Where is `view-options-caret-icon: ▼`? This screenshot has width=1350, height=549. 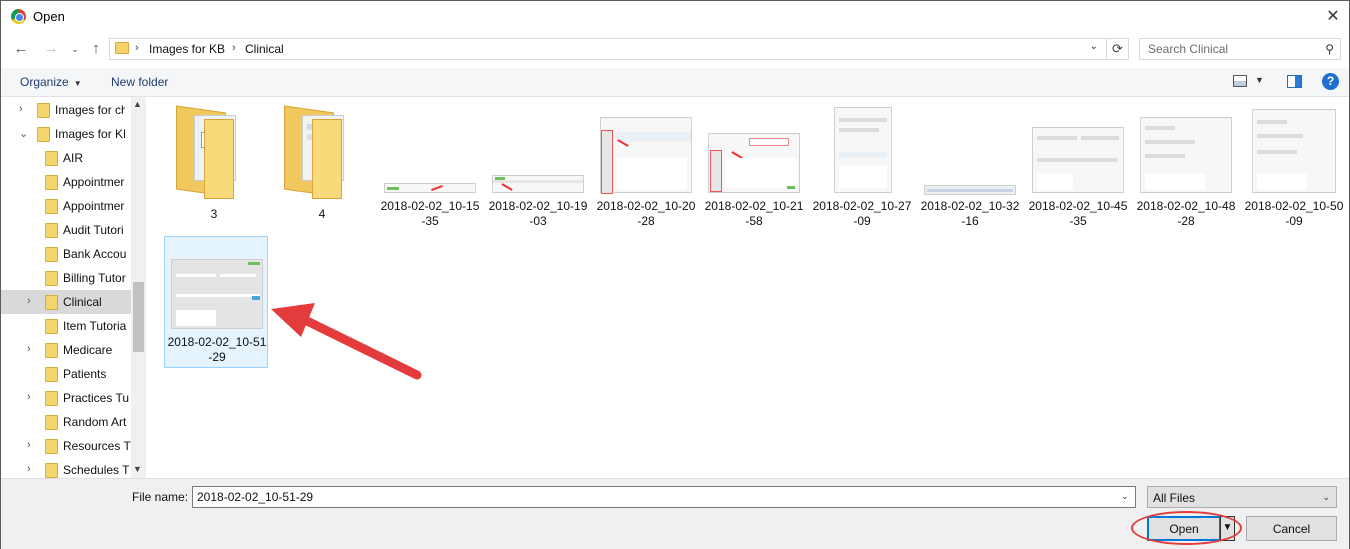
view-options-caret-icon: ▼ is located at coordinates (1259, 80).